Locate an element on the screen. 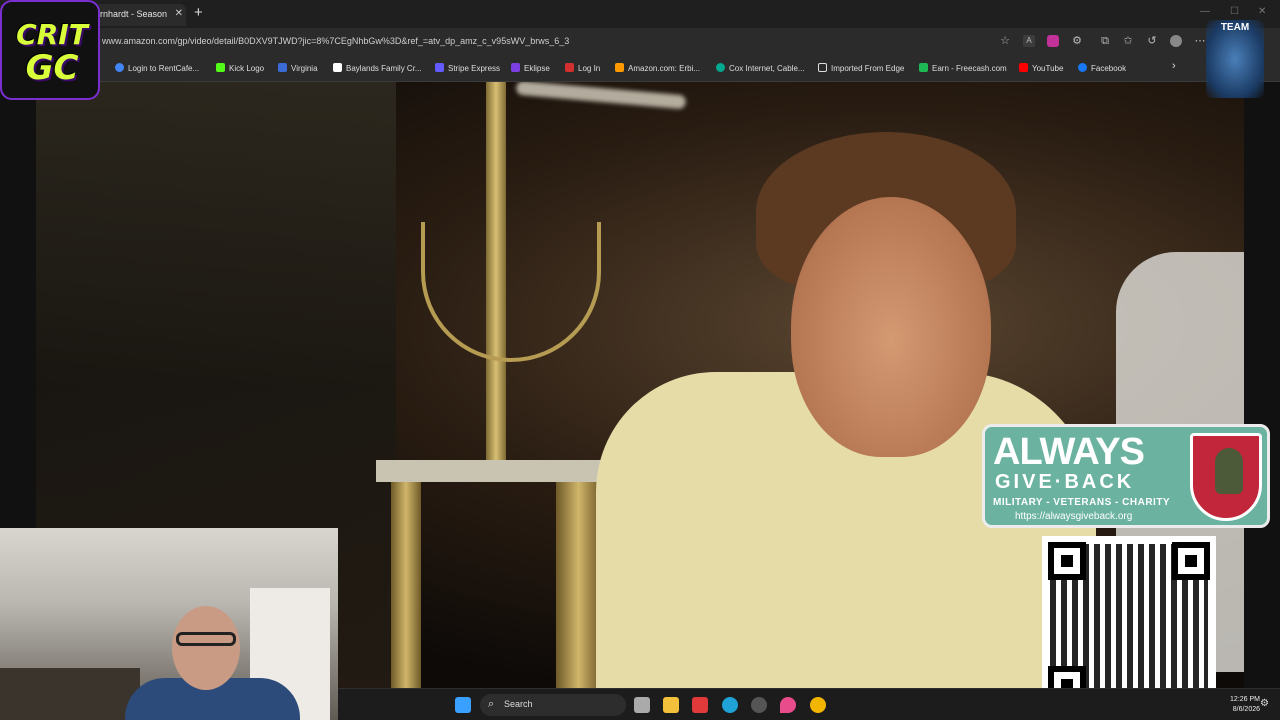 This screenshot has width=1280, height=720. maximize-button: ☐ is located at coordinates (1234, 11).